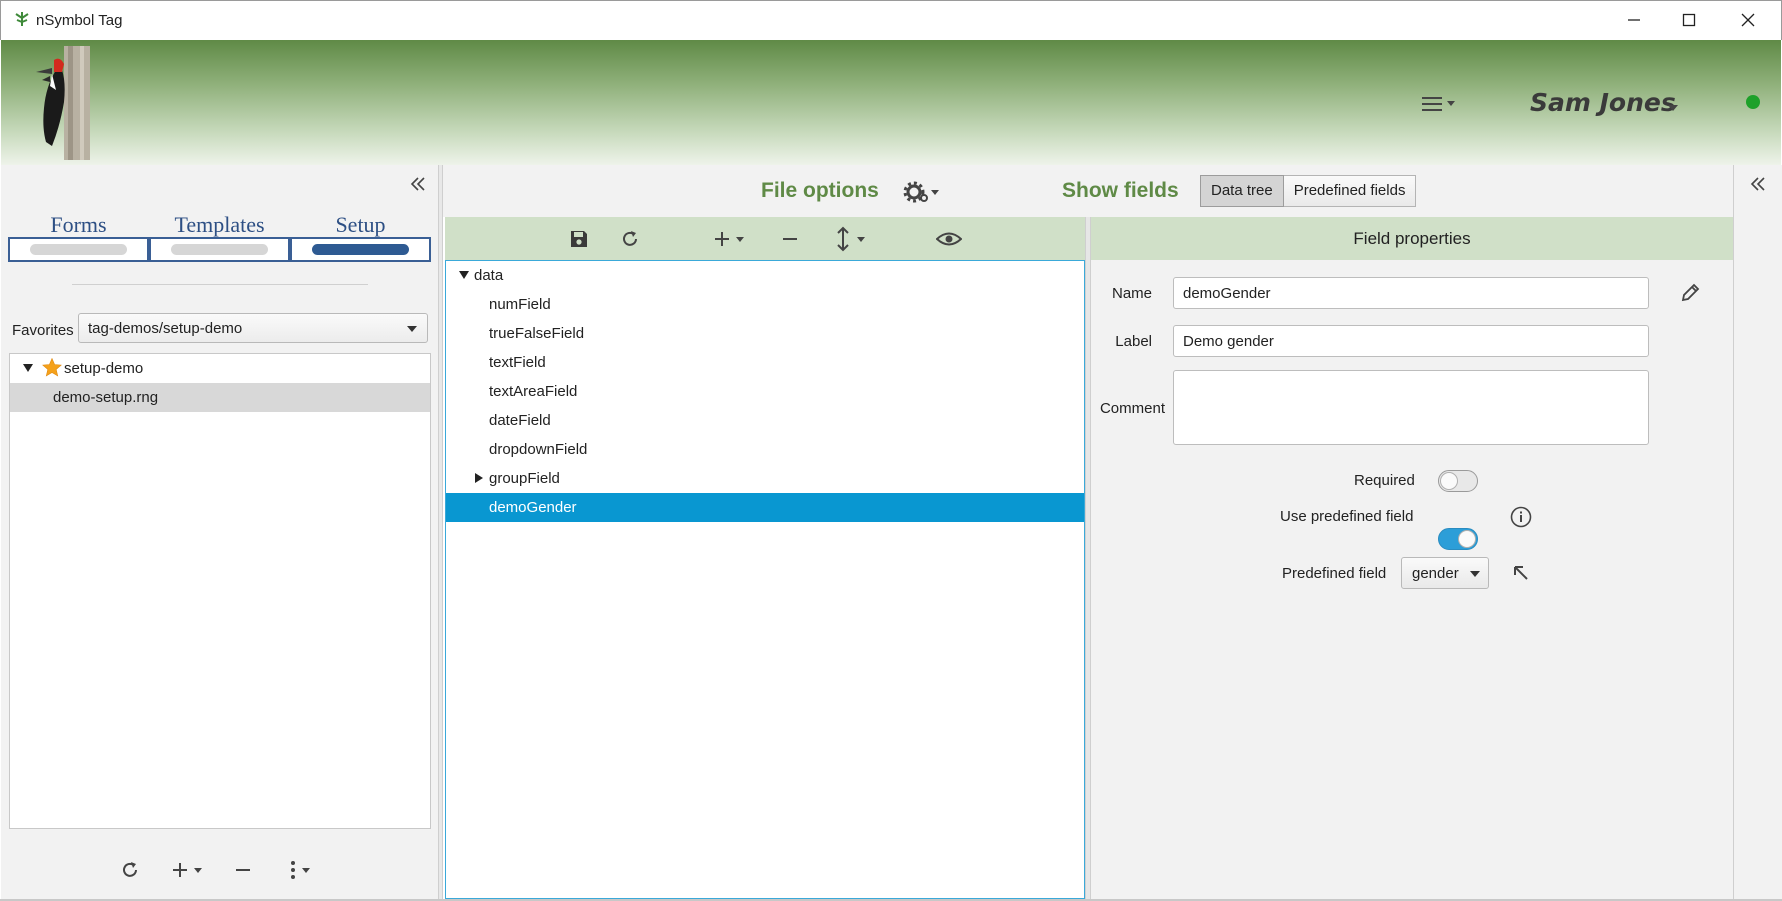  Describe the element at coordinates (520, 304) in the screenshot. I see `tree-item-label: numField` at that location.